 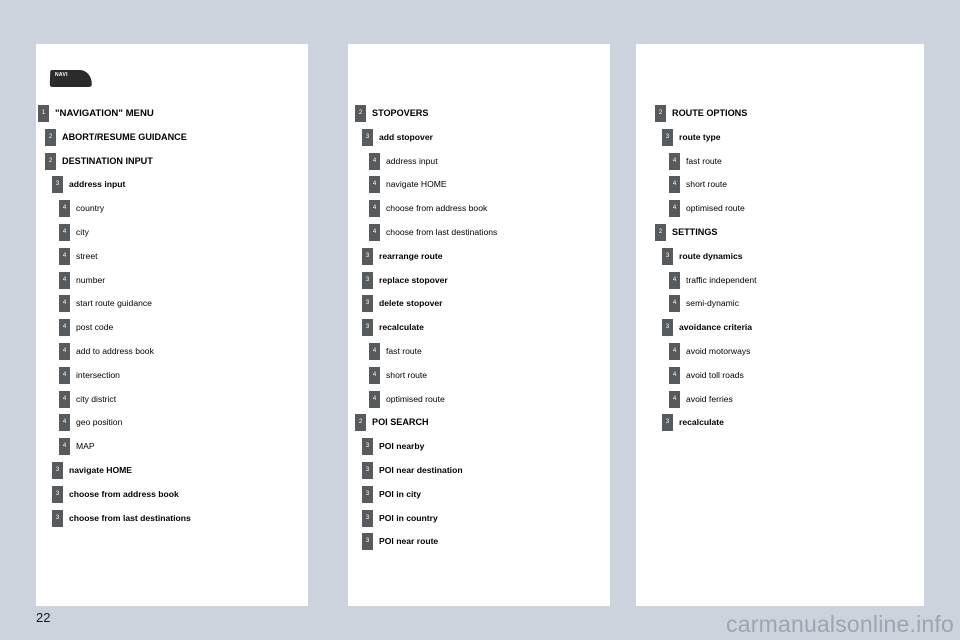 What do you see at coordinates (400, 113) in the screenshot?
I see `menu-row-label: STOPOVERS` at bounding box center [400, 113].